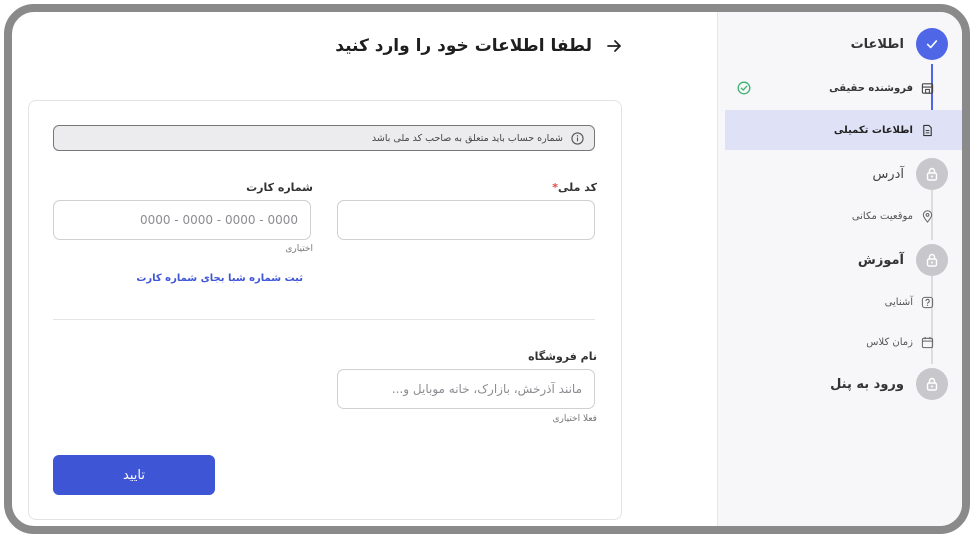  What do you see at coordinates (927, 216) in the screenshot?
I see `location-pin-icon` at bounding box center [927, 216].